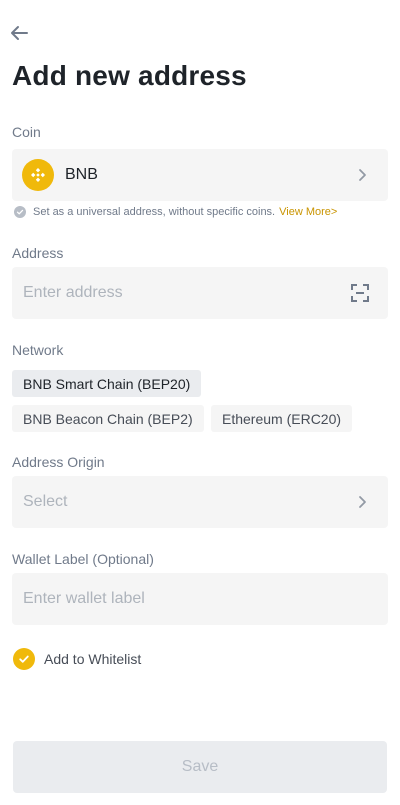 This screenshot has width=400, height=805. What do you see at coordinates (93, 659) in the screenshot?
I see `whitelist-label: Add to Whitelist` at bounding box center [93, 659].